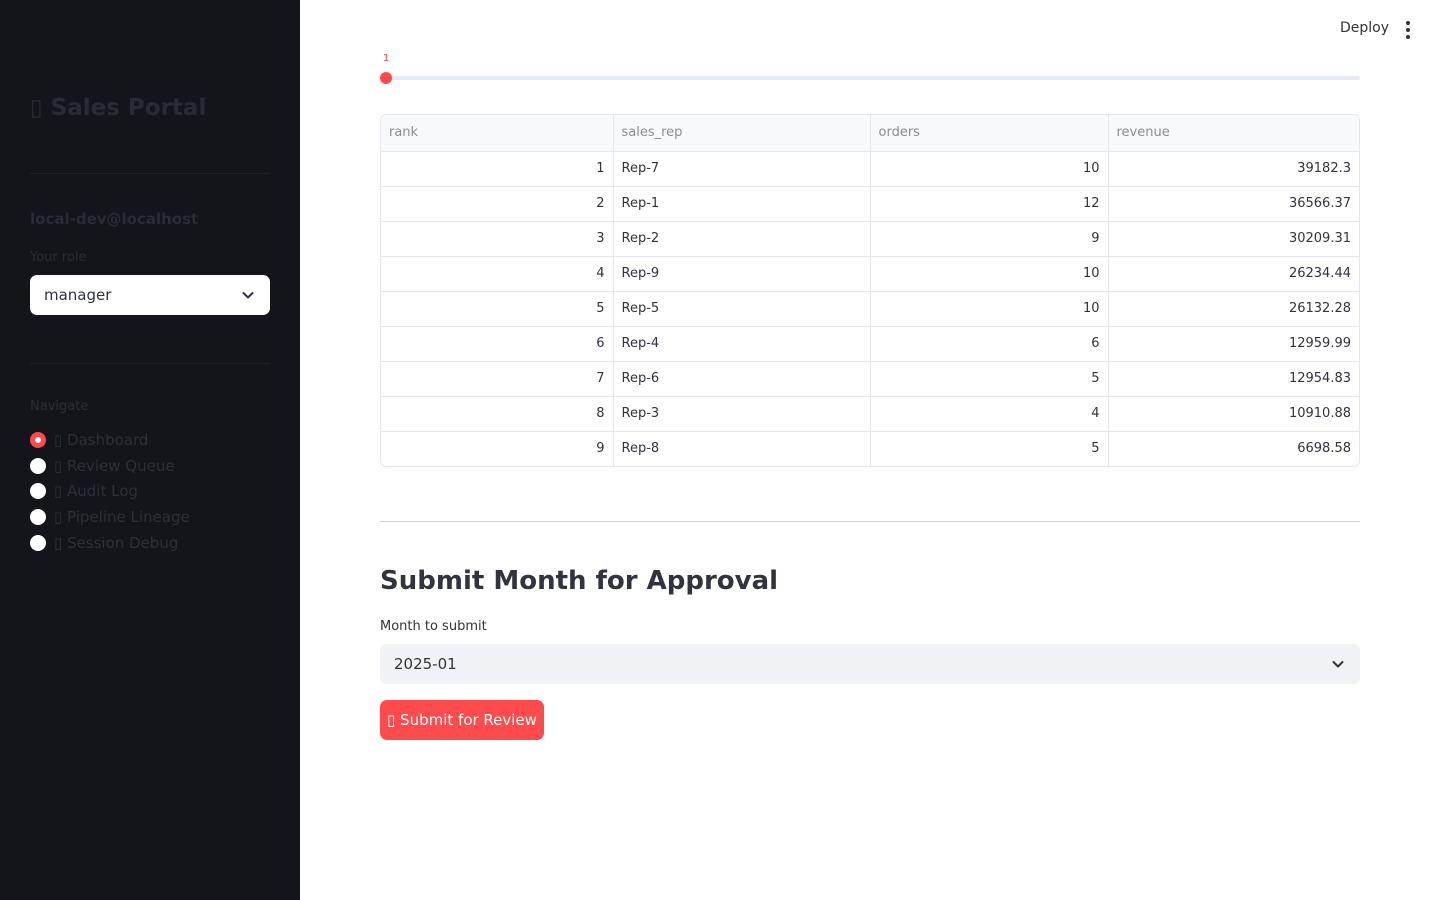  Describe the element at coordinates (989, 133) in the screenshot. I see `column-header: orders` at that location.